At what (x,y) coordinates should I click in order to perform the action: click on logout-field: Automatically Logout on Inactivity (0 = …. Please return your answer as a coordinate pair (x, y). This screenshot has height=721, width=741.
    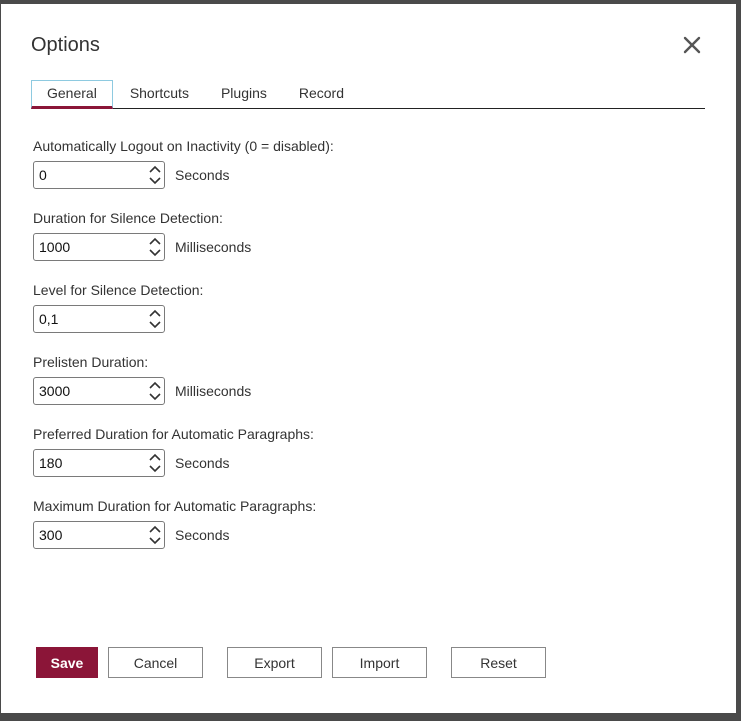
    Looking at the image, I should click on (183, 163).